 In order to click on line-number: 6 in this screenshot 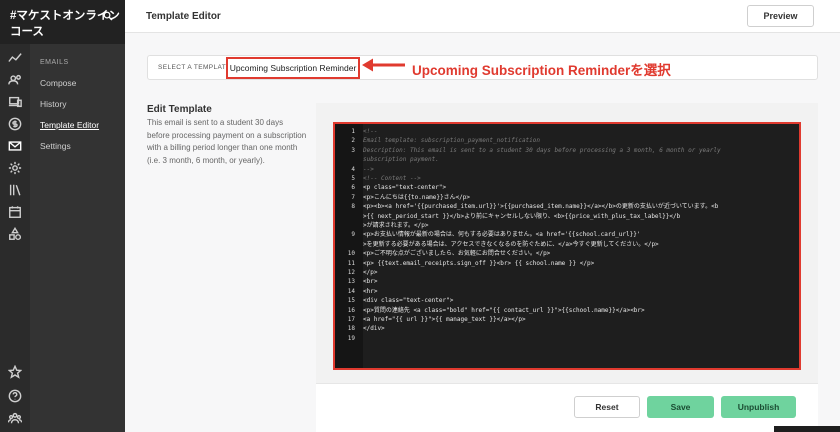, I will do `click(353, 188)`.